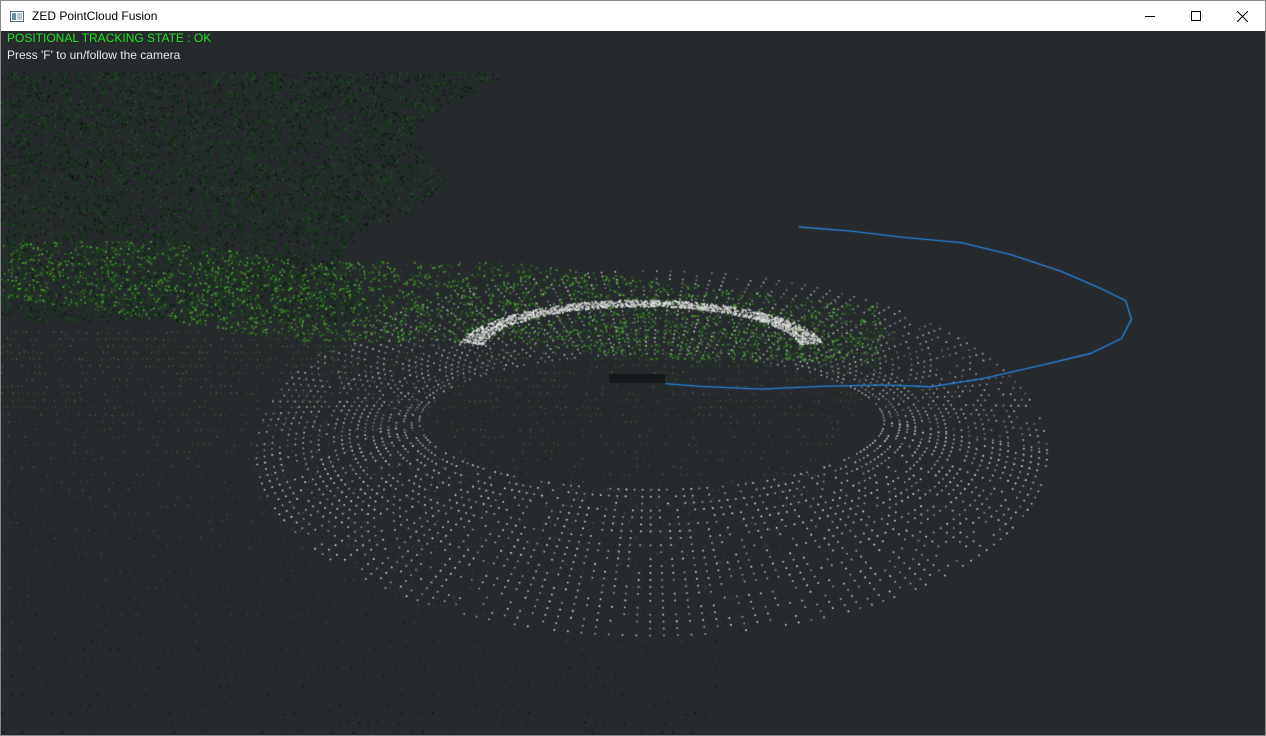 This screenshot has width=1266, height=736. Describe the element at coordinates (633, 16) in the screenshot. I see `title-bar: ZED PointCloud Fusion` at that location.